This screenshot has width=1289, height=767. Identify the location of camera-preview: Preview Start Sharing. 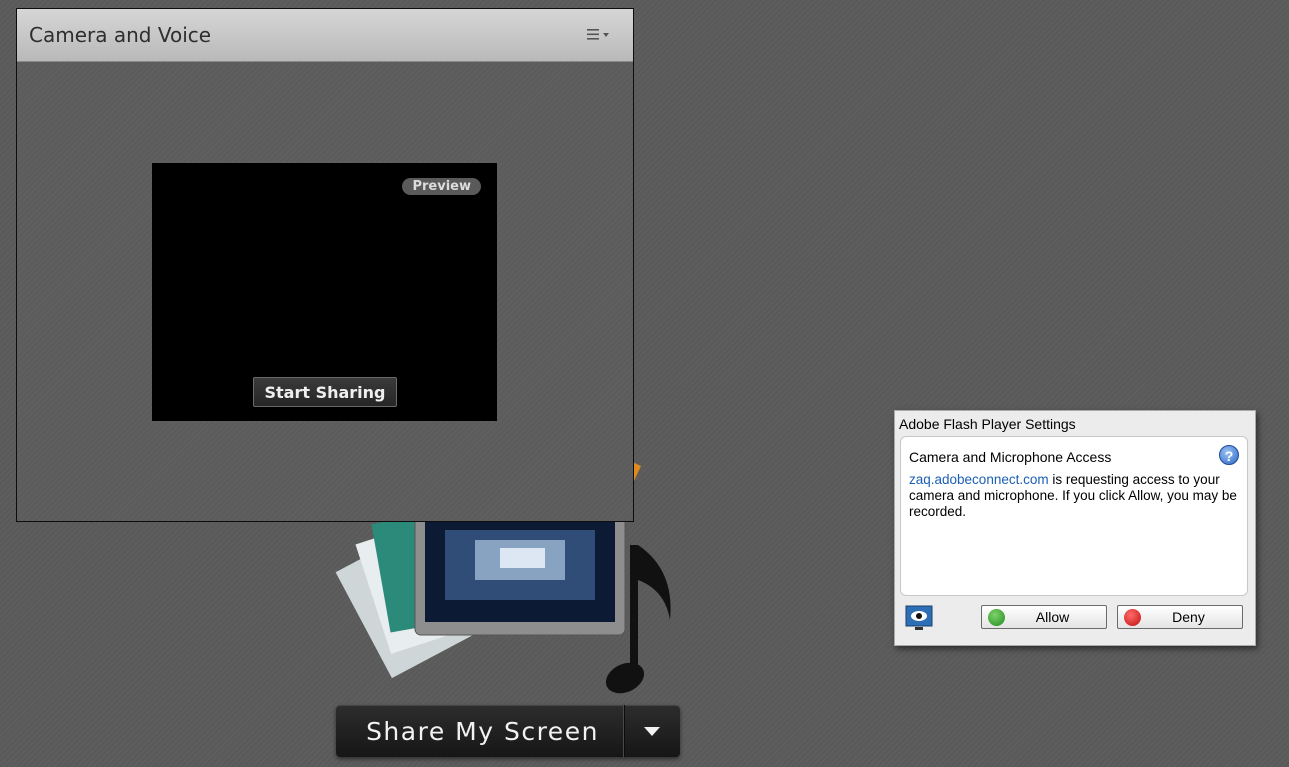
(324, 292).